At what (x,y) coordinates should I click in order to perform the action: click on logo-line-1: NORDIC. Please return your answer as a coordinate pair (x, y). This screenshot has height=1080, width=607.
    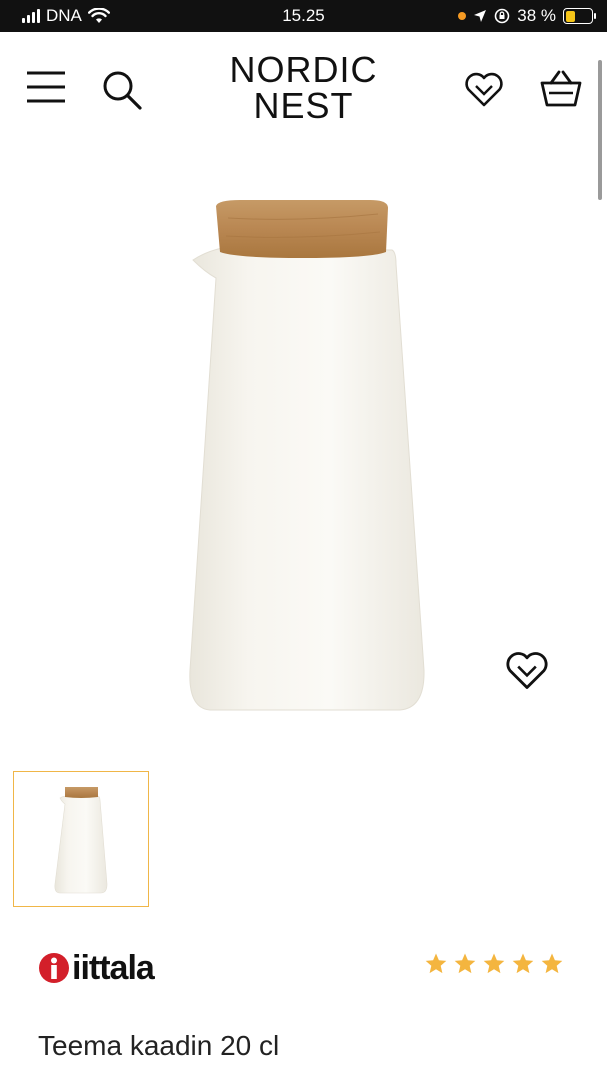
    Looking at the image, I should click on (303, 69).